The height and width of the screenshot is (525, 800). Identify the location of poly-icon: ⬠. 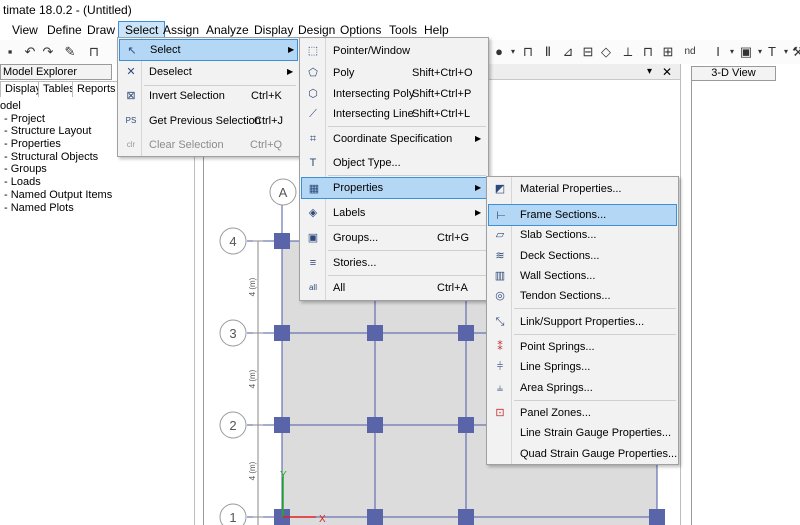
(313, 73).